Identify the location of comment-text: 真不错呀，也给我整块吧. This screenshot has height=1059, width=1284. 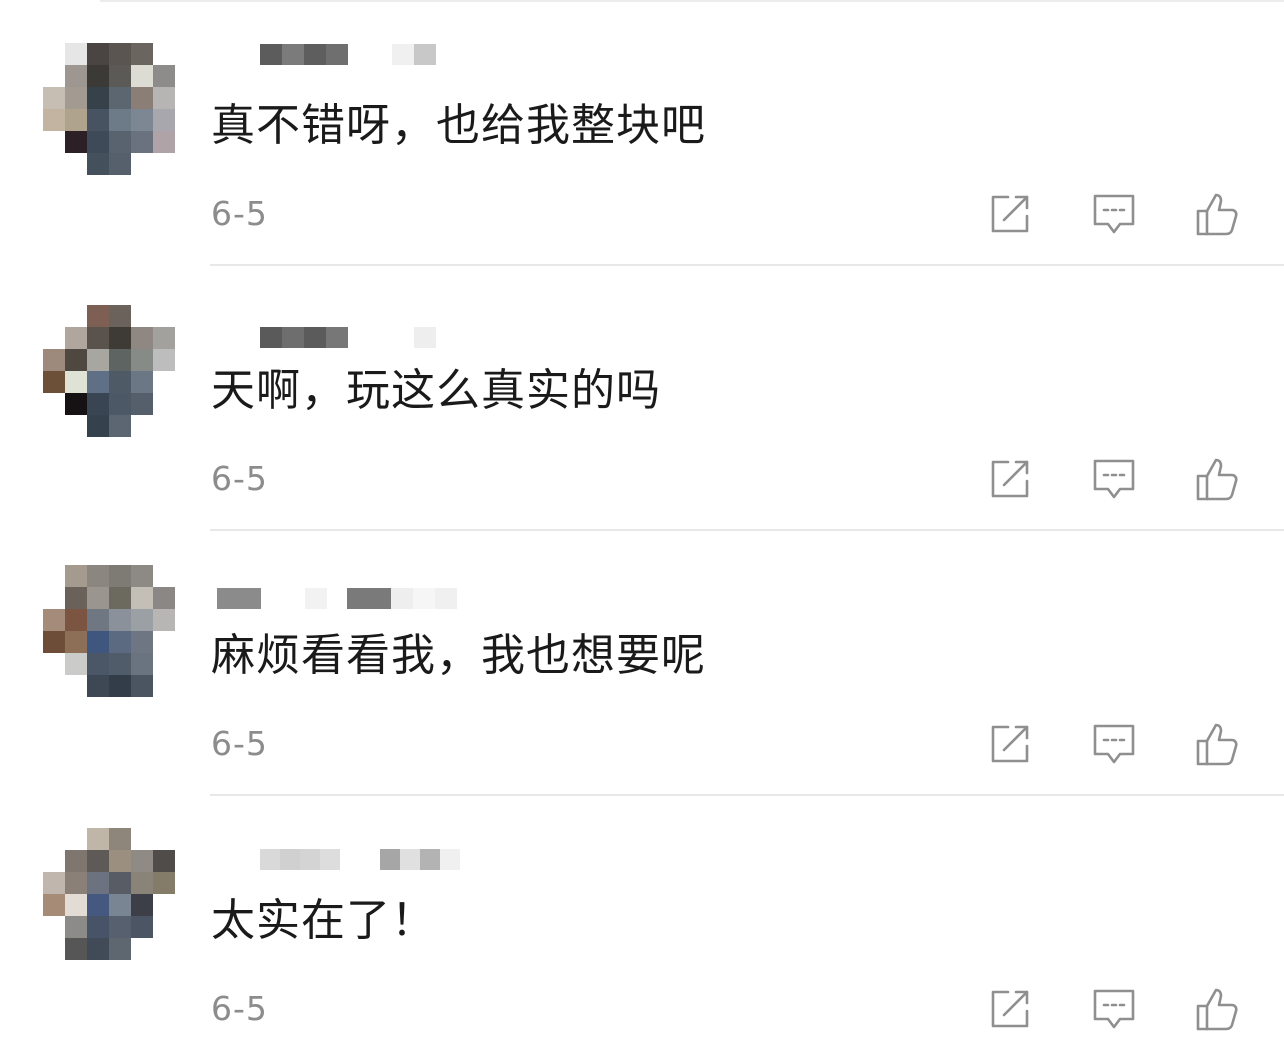
(458, 125).